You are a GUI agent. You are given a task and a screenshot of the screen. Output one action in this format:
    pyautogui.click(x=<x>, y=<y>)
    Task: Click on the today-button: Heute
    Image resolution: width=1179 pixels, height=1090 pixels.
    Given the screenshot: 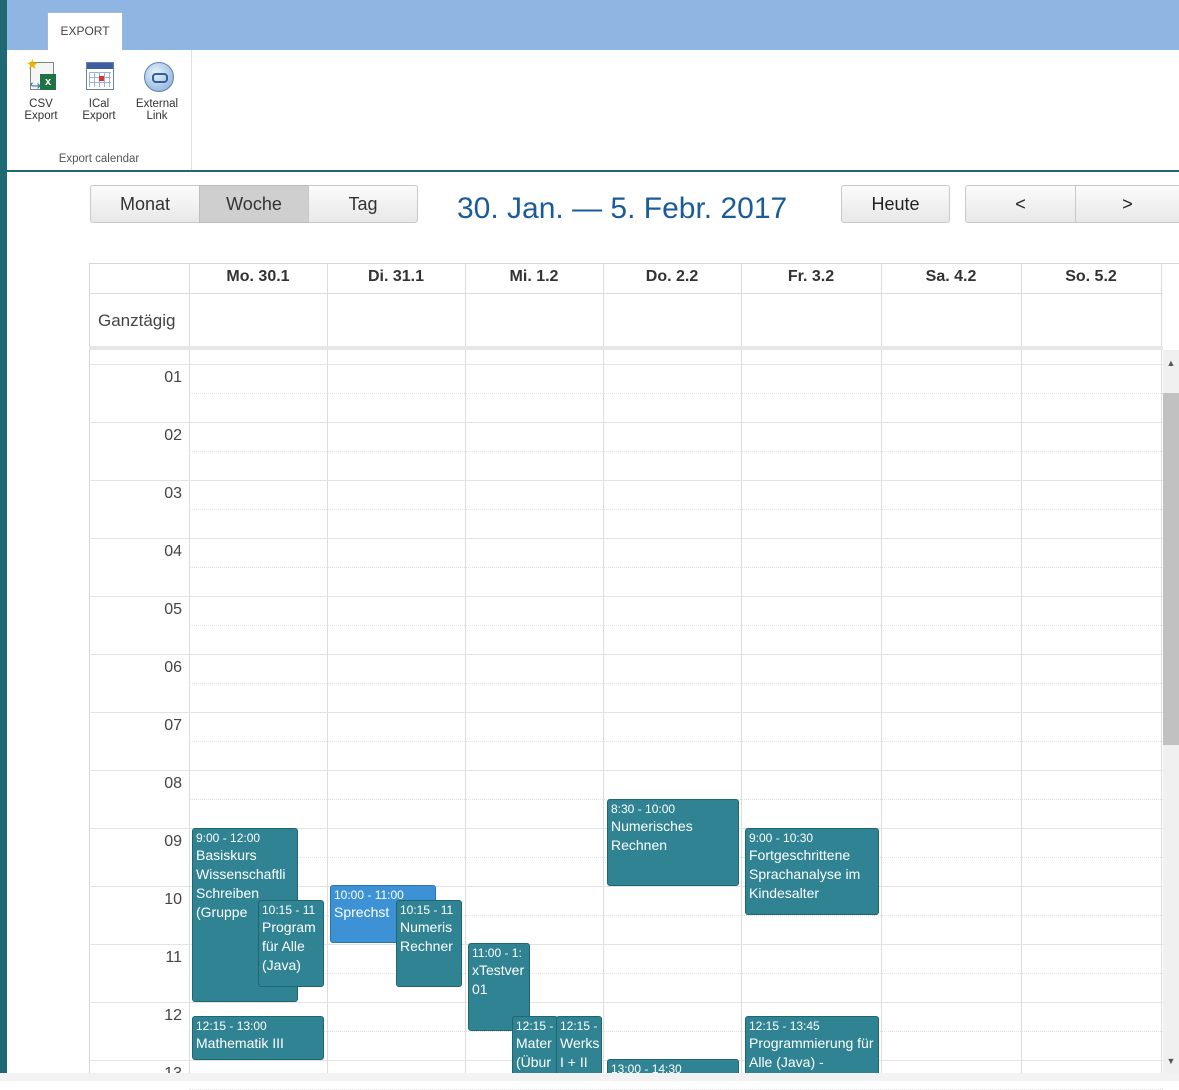 What is the action you would take?
    pyautogui.click(x=895, y=204)
    